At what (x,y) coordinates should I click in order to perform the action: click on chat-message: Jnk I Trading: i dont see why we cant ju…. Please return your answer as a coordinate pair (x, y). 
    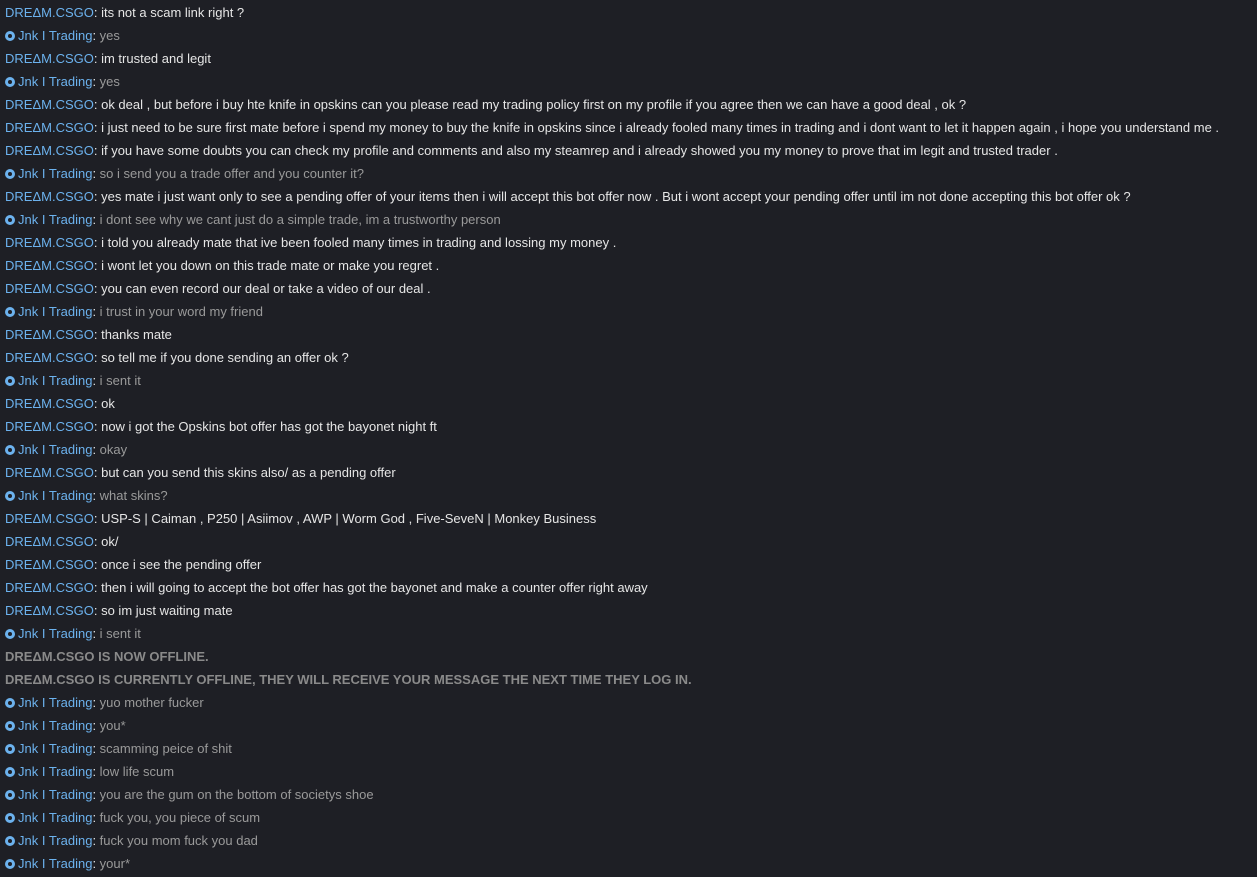
    Looking at the image, I should click on (628, 219).